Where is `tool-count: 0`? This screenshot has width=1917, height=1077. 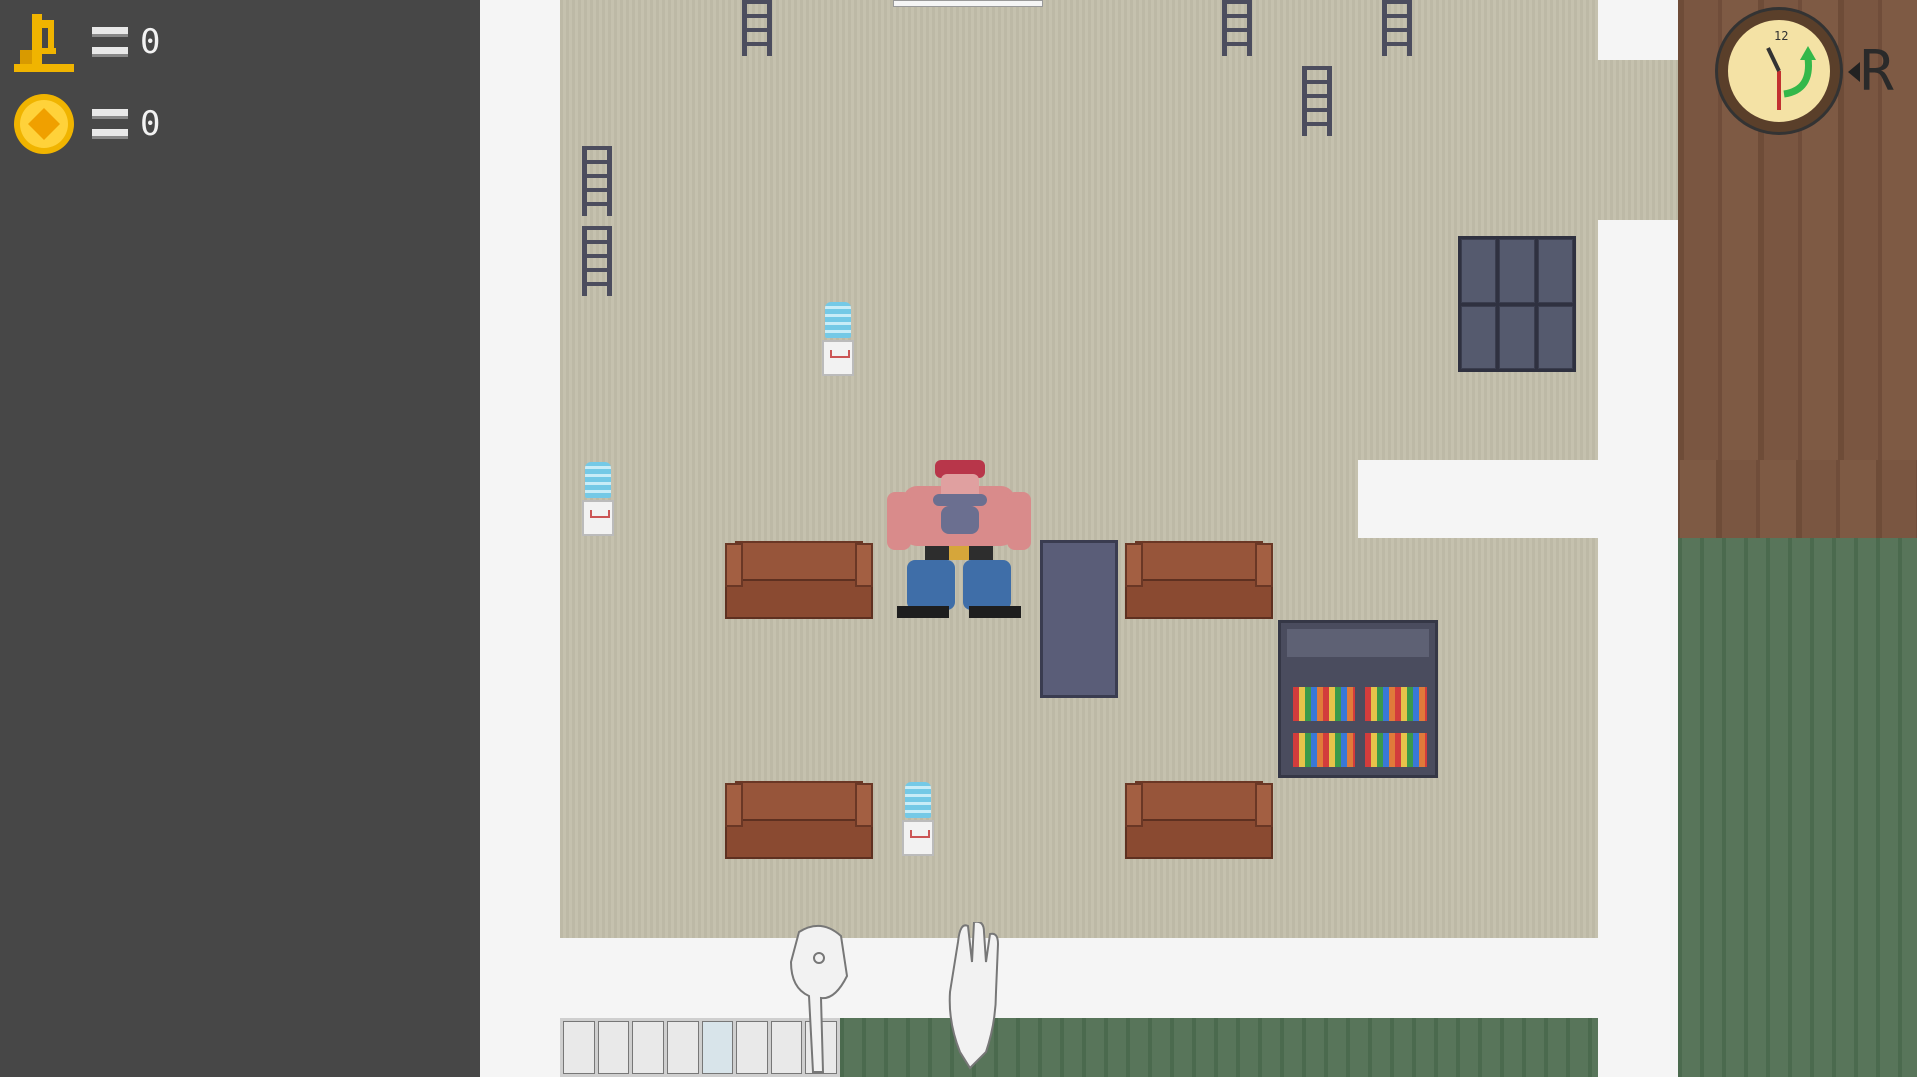
tool-count: 0 is located at coordinates (150, 42).